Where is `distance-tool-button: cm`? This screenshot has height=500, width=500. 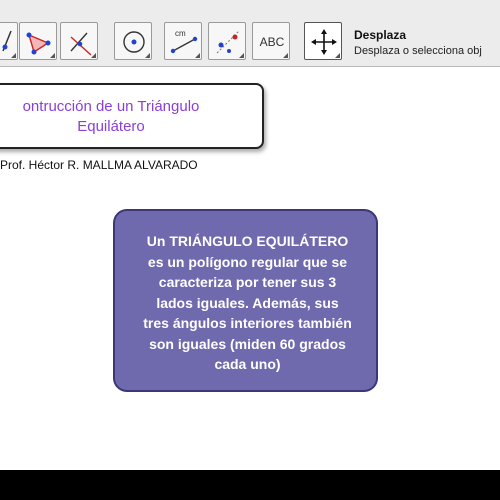 distance-tool-button: cm is located at coordinates (183, 41).